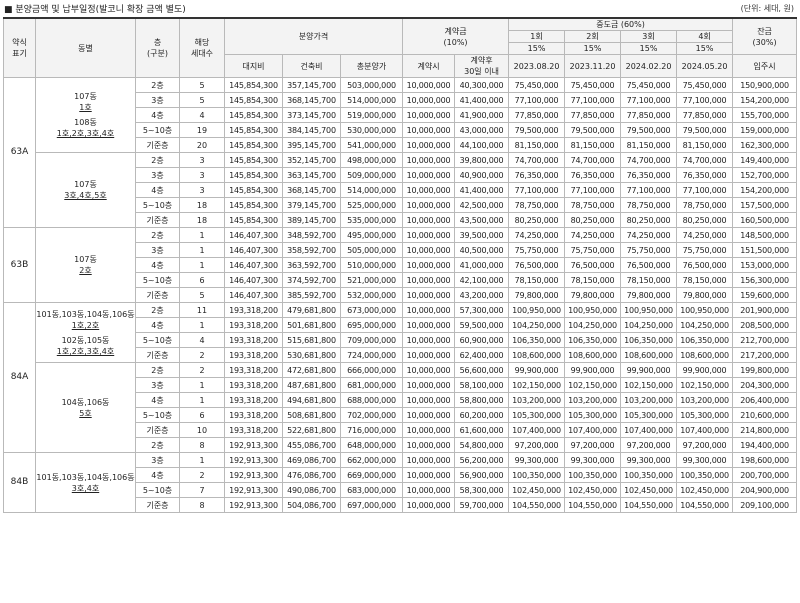  Describe the element at coordinates (85, 259) in the screenshot. I see `dong-line: 107동` at that location.